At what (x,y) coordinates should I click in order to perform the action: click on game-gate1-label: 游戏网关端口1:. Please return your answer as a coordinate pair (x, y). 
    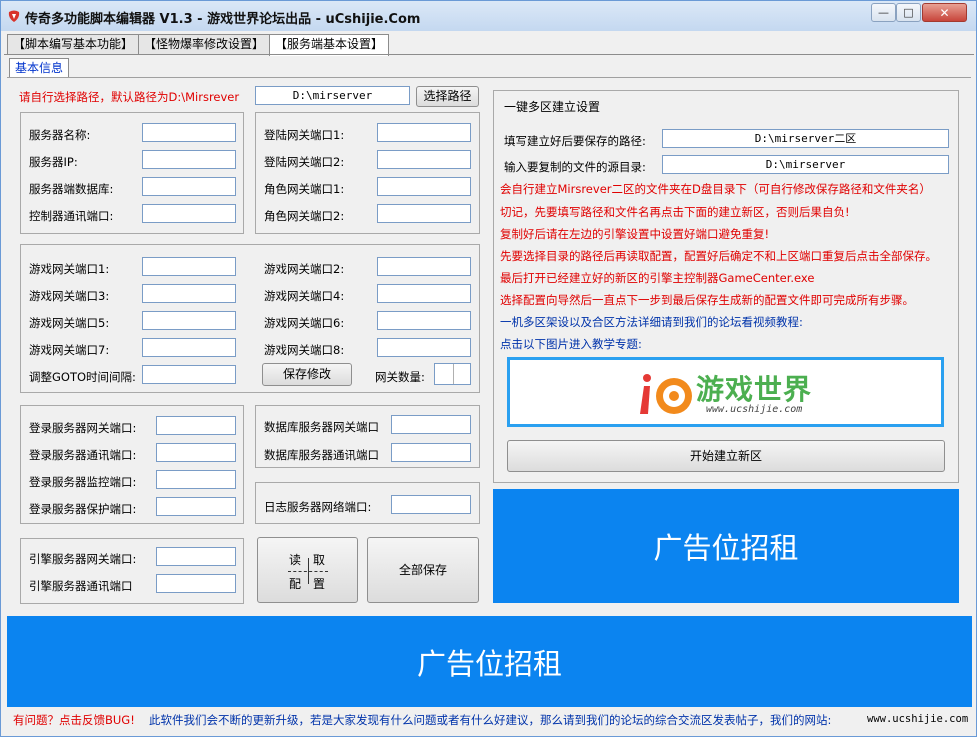
    Looking at the image, I should click on (69, 269).